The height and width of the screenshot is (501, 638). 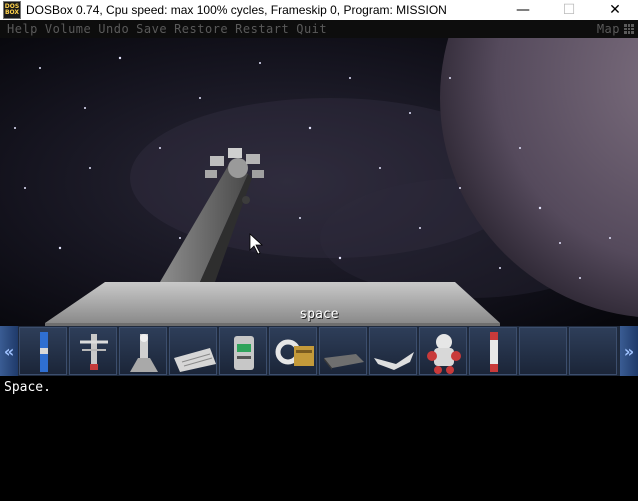 What do you see at coordinates (27, 387) in the screenshot?
I see `message-text: Space.` at bounding box center [27, 387].